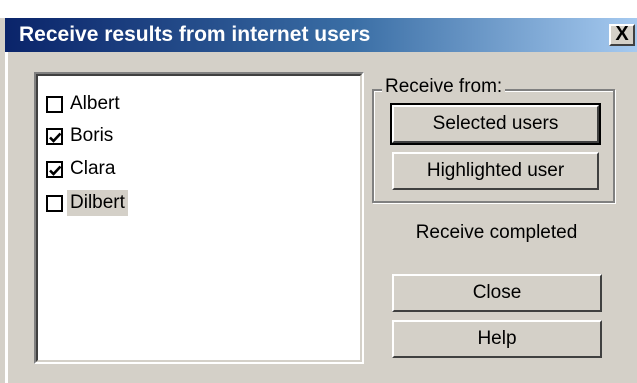 This screenshot has width=637, height=383. I want to click on status-text: Receive completed, so click(496, 232).